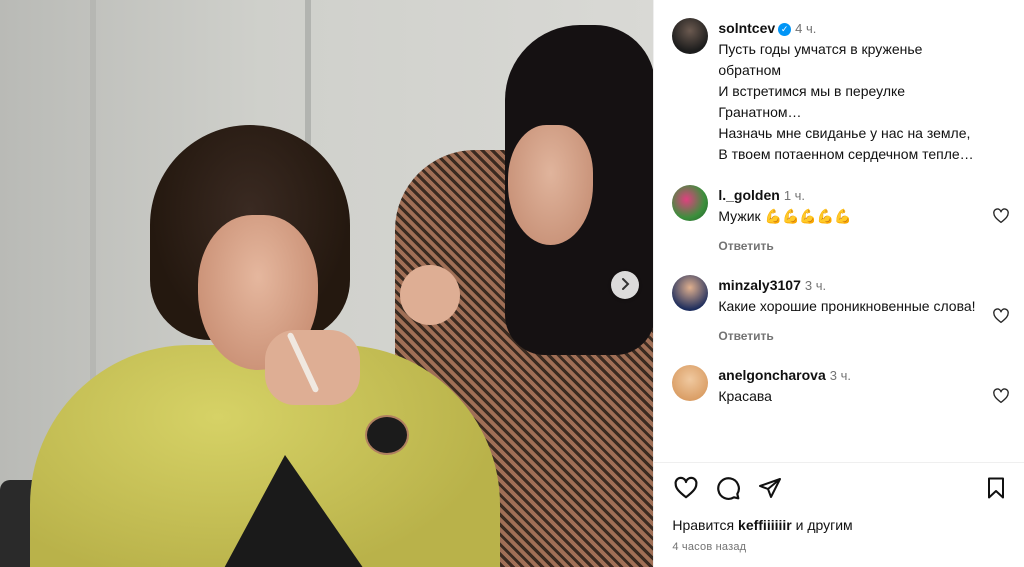  What do you see at coordinates (812, 91) in the screenshot?
I see `caption-line: И встретимся мы в переулке` at bounding box center [812, 91].